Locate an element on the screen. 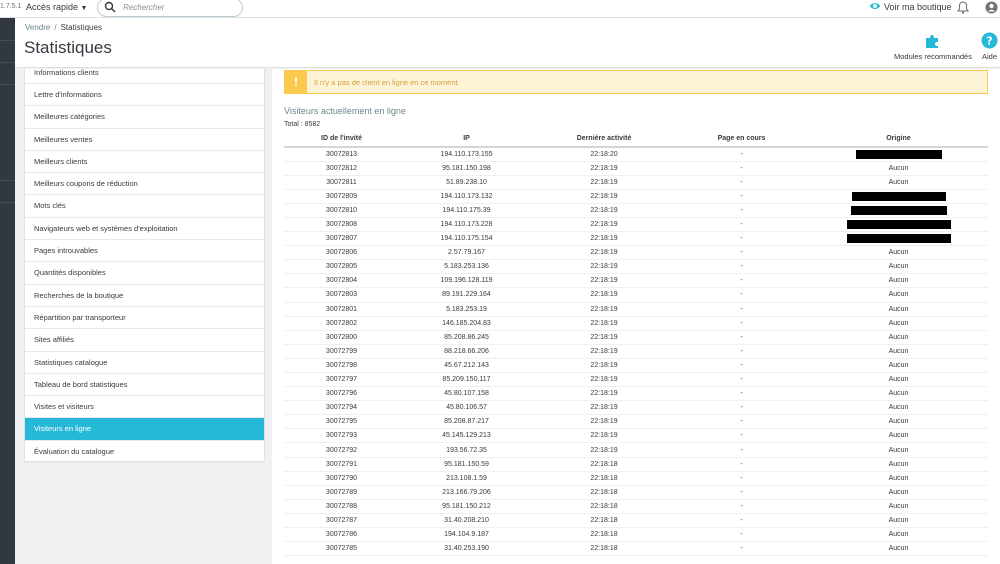 Image resolution: width=1000 pixels, height=564 pixels. sidebar-item: Statistiques catalogue is located at coordinates (144, 363).